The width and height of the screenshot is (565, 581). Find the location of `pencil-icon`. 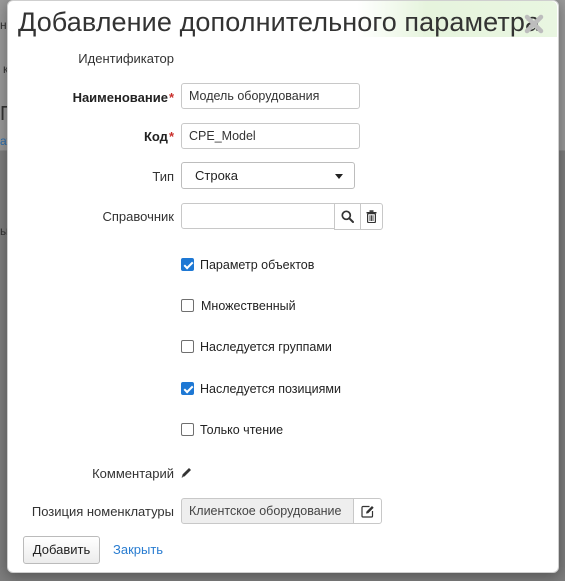

pencil-icon is located at coordinates (186, 473).